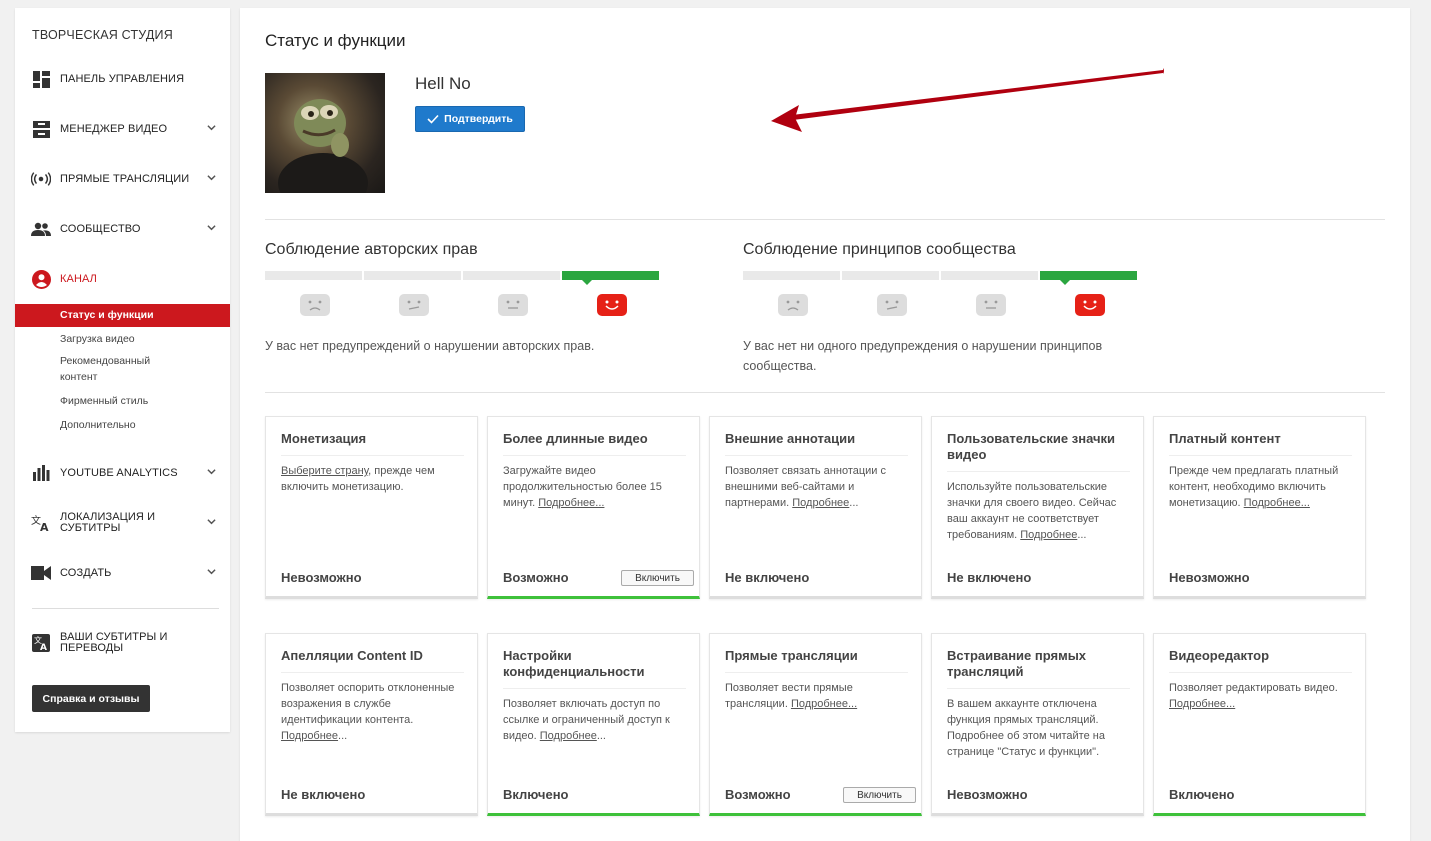 The height and width of the screenshot is (841, 1431). What do you see at coordinates (41, 279) in the screenshot?
I see `channel-icon` at bounding box center [41, 279].